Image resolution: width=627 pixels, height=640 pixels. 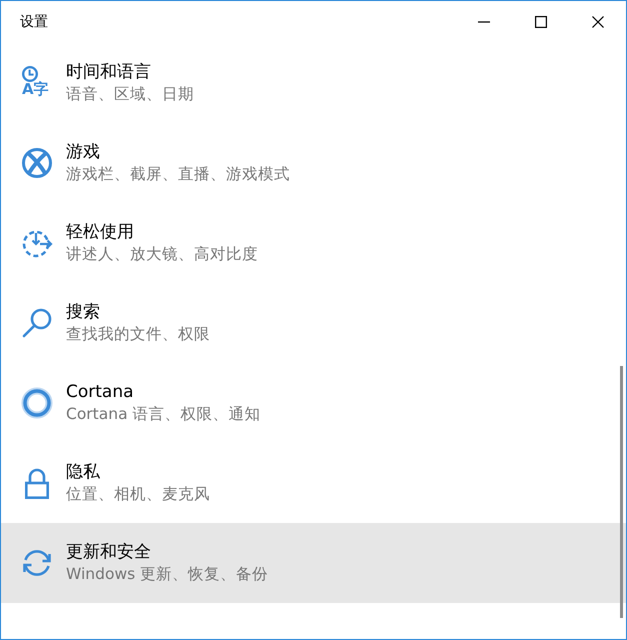 I want to click on item-title: 搜索, so click(x=83, y=312).